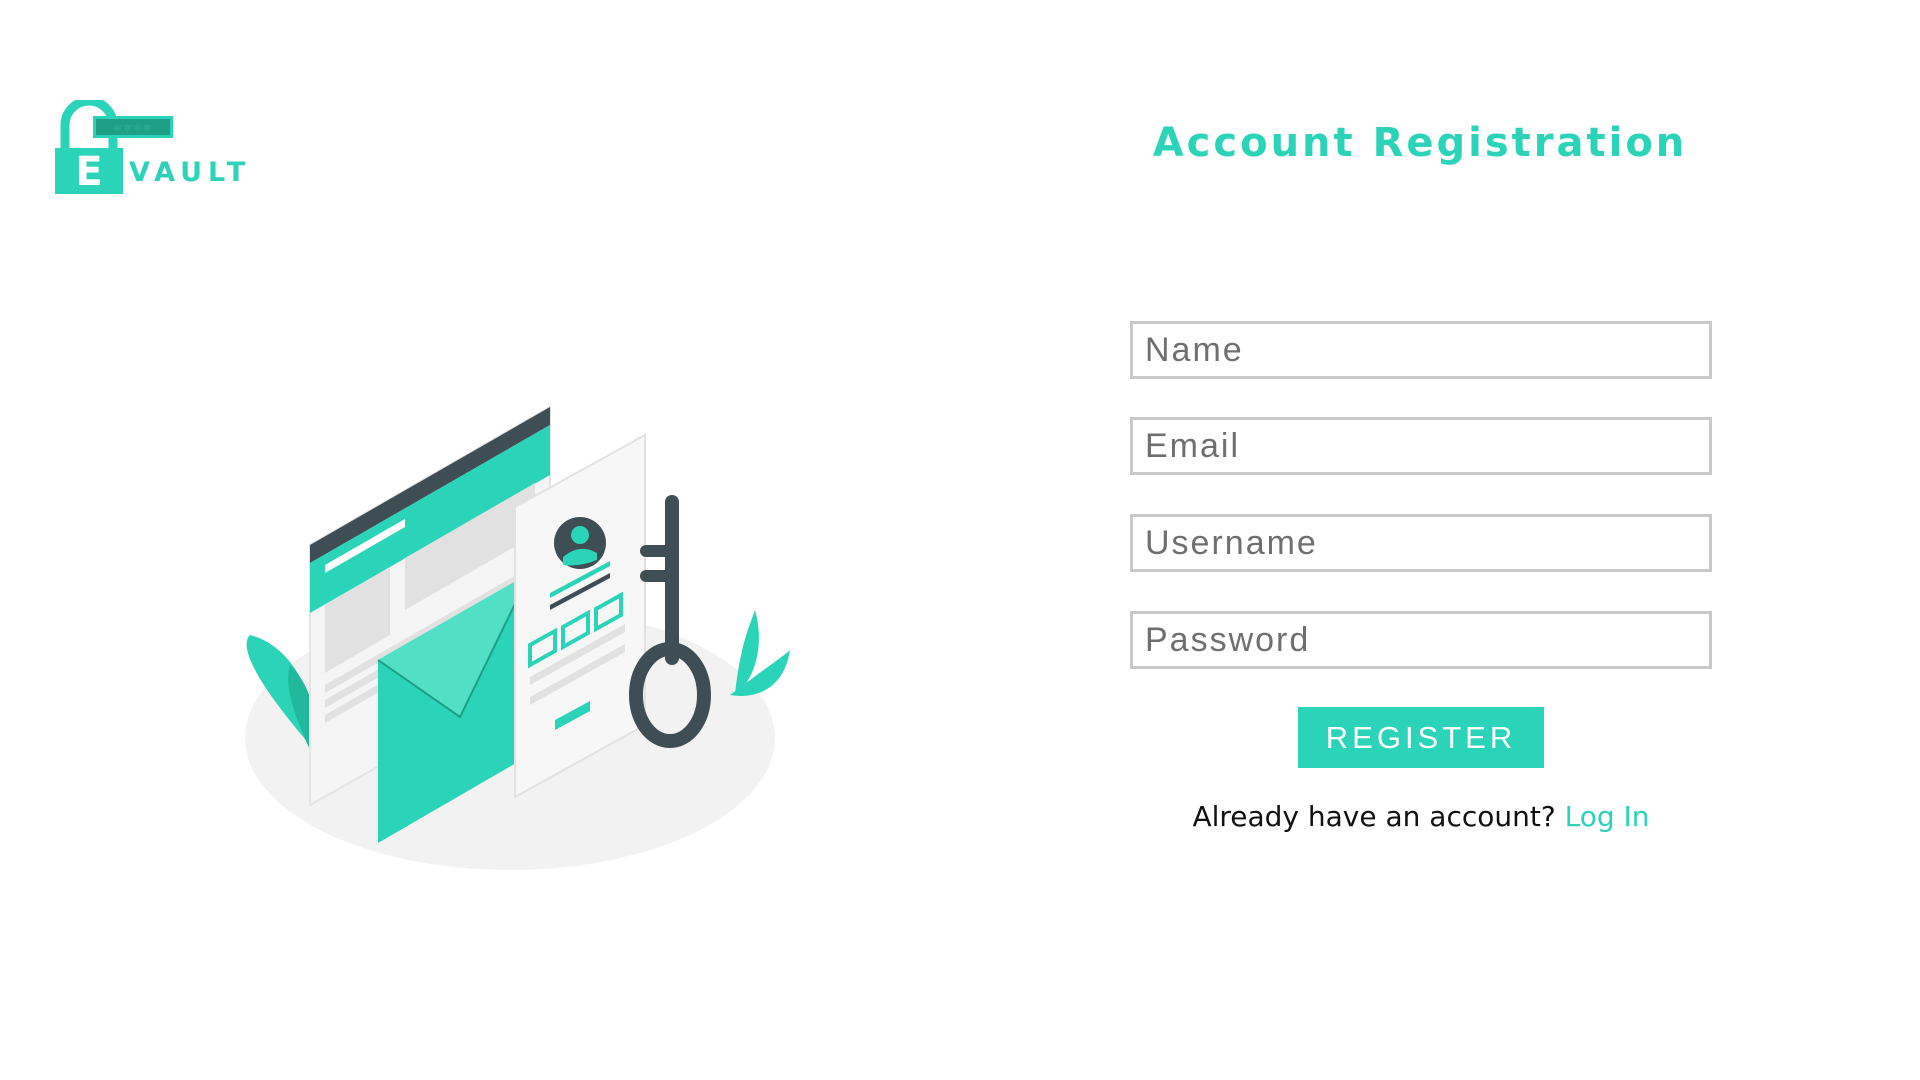 The width and height of the screenshot is (1920, 1080). Describe the element at coordinates (1420, 143) in the screenshot. I see `page-title: Account Registration` at that location.